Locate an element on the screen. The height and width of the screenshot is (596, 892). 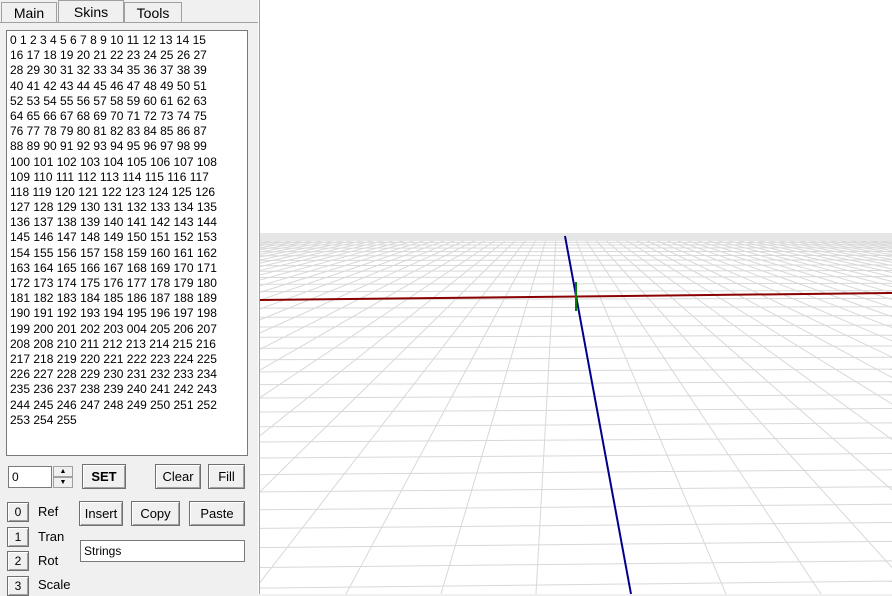
rot-label: Rot is located at coordinates (48, 560).